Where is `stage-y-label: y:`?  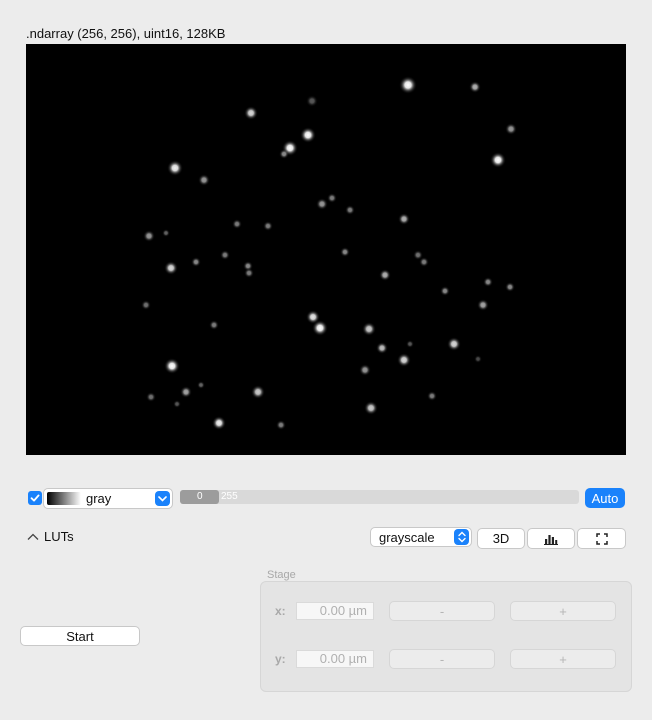 stage-y-label: y: is located at coordinates (280, 659).